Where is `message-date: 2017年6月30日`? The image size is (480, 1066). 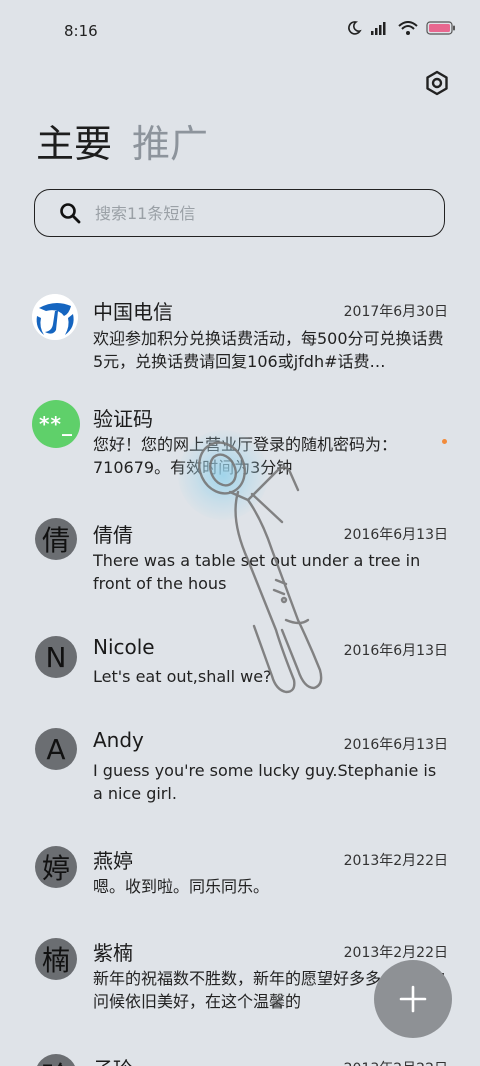
message-date: 2017年6月30日 is located at coordinates (395, 312).